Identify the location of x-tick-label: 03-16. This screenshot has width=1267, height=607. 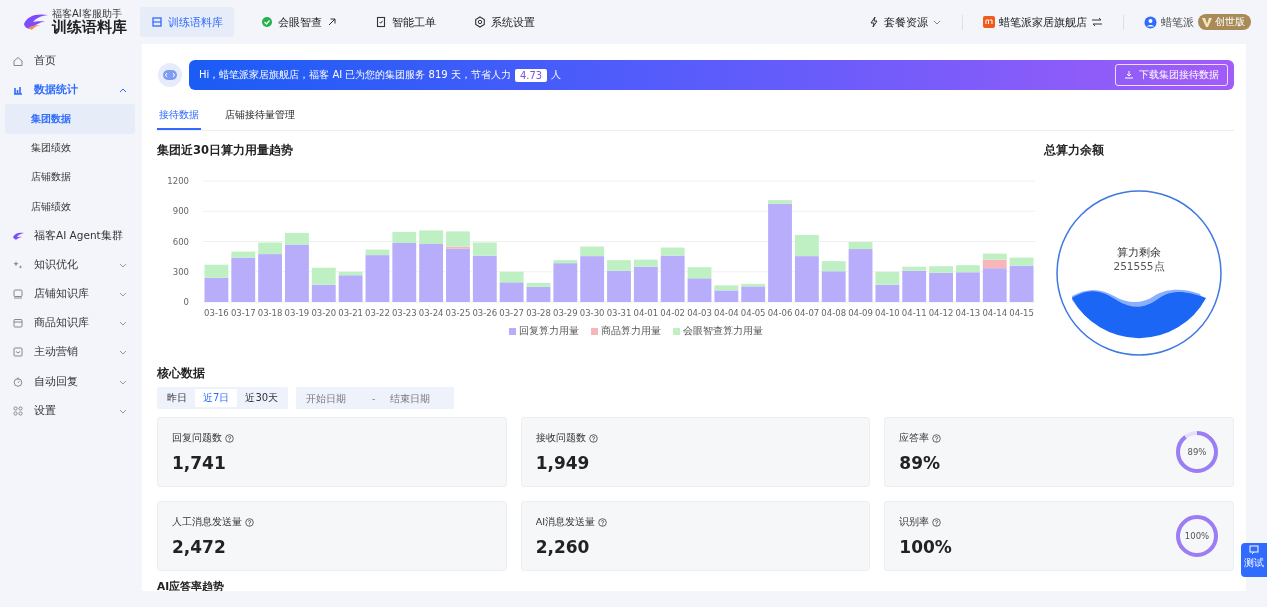
(216, 313).